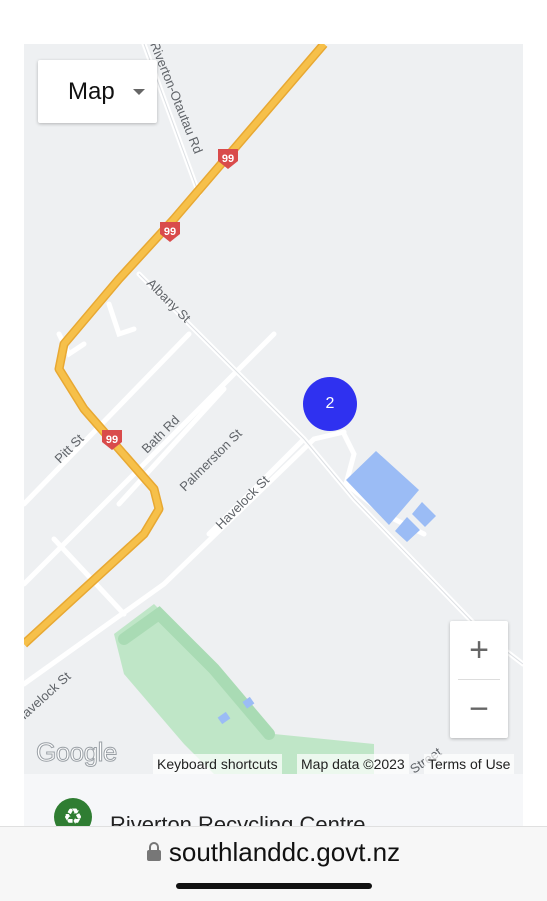  I want to click on google-logo: Google, so click(77, 752).